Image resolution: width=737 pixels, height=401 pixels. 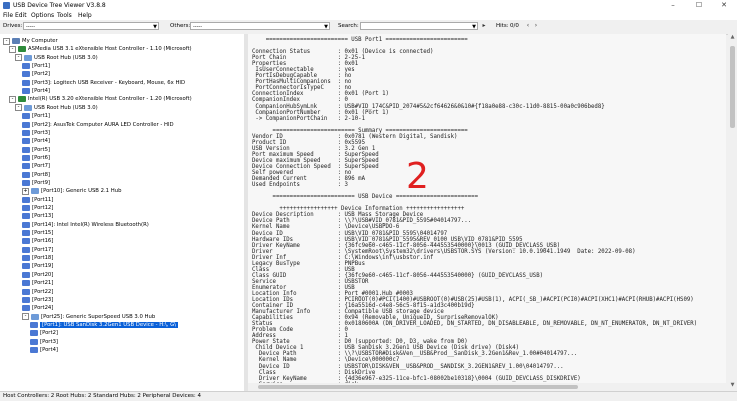 What do you see at coordinates (66, 57) in the screenshot?
I see `tree-item-label: USB Root Hub (USB 3.0)` at bounding box center [66, 57].